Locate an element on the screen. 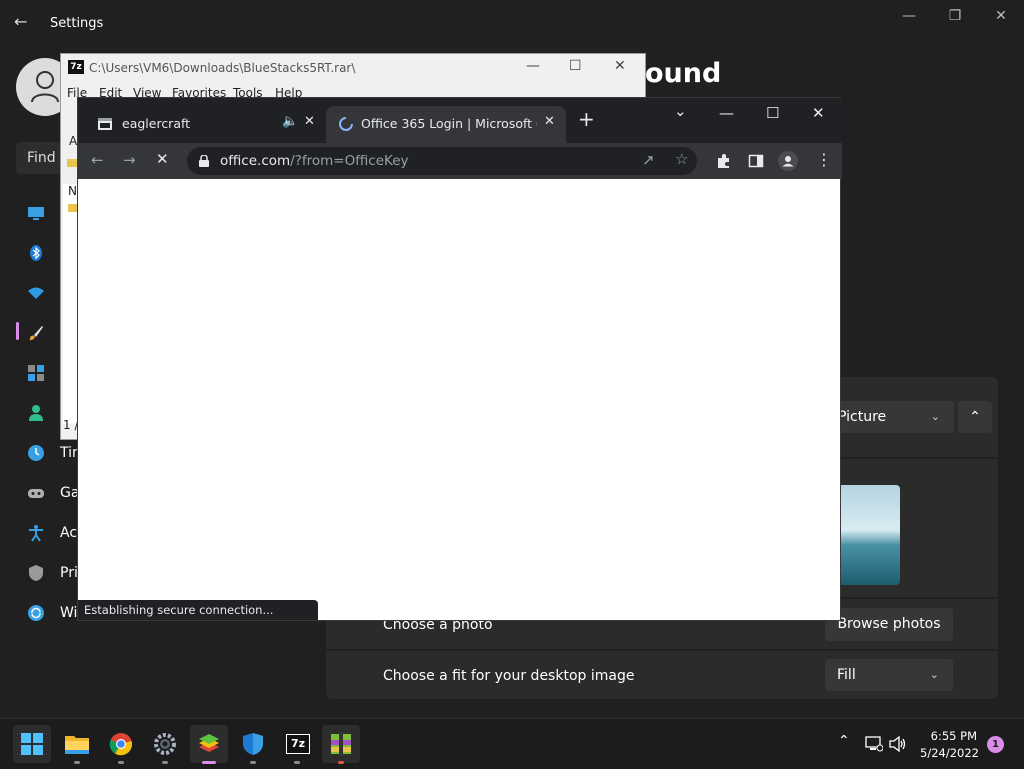  chrome-icon is located at coordinates (121, 744).